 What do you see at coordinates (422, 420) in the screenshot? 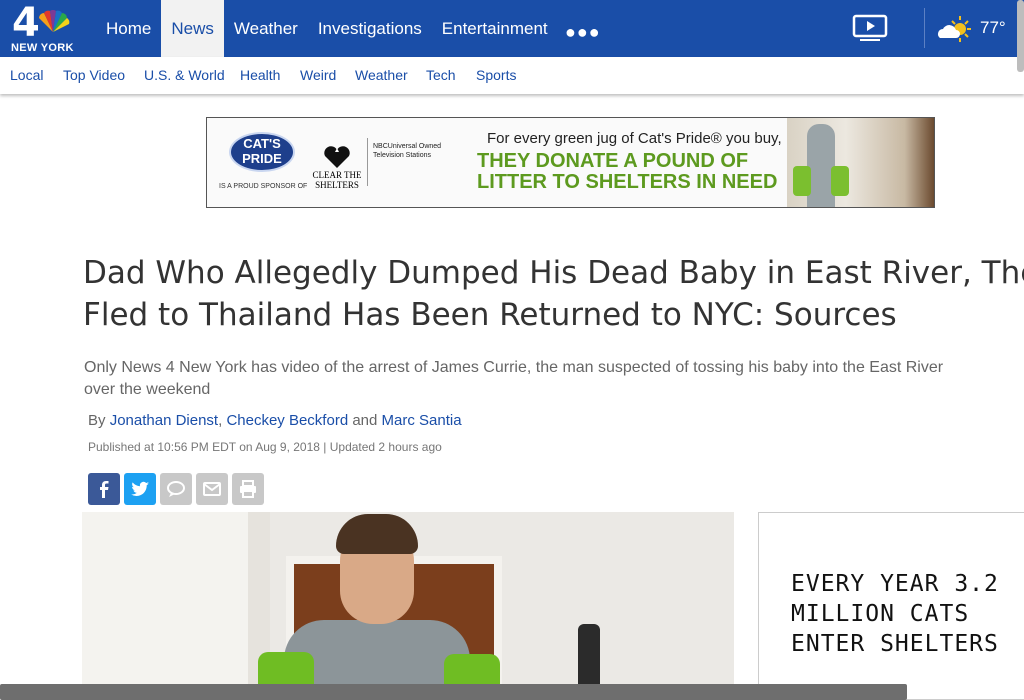
I see `author-link: Marc Santia` at bounding box center [422, 420].